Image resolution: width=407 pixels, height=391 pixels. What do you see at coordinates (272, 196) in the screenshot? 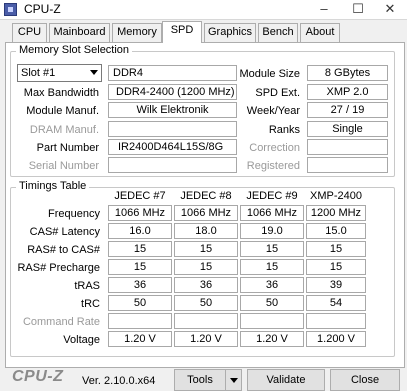
I see `timings-column-header: JEDEC #9` at bounding box center [272, 196].